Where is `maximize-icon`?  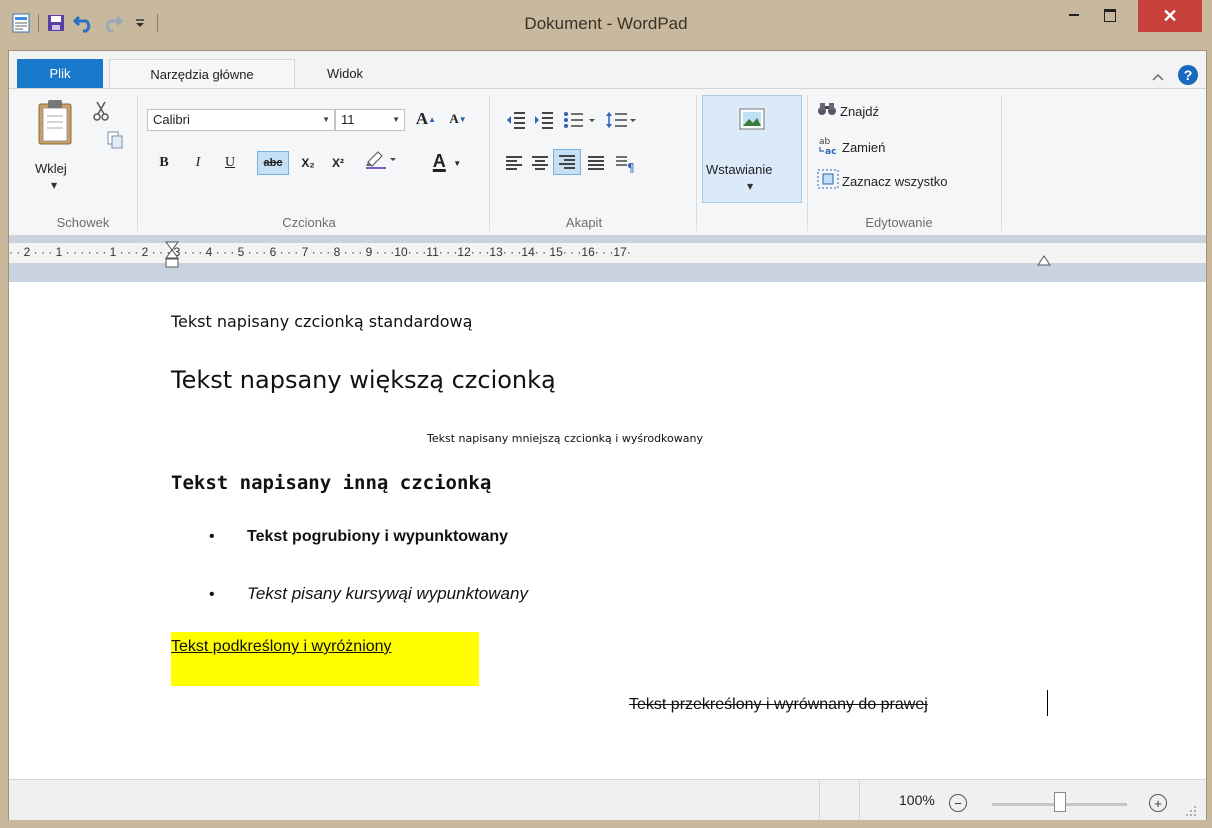 maximize-icon is located at coordinates (1110, 15).